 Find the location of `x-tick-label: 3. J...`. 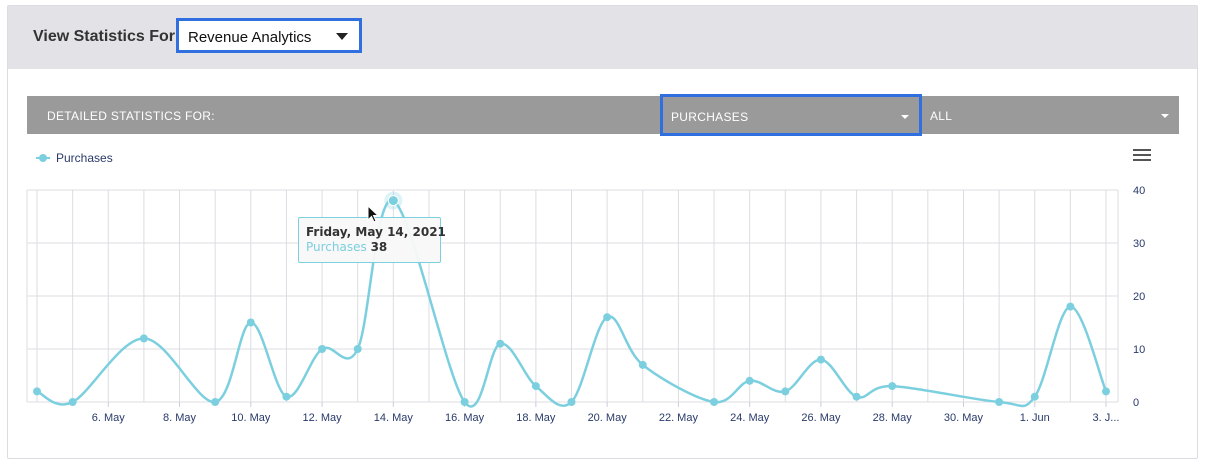

x-tick-label: 3. J... is located at coordinates (1106, 418).